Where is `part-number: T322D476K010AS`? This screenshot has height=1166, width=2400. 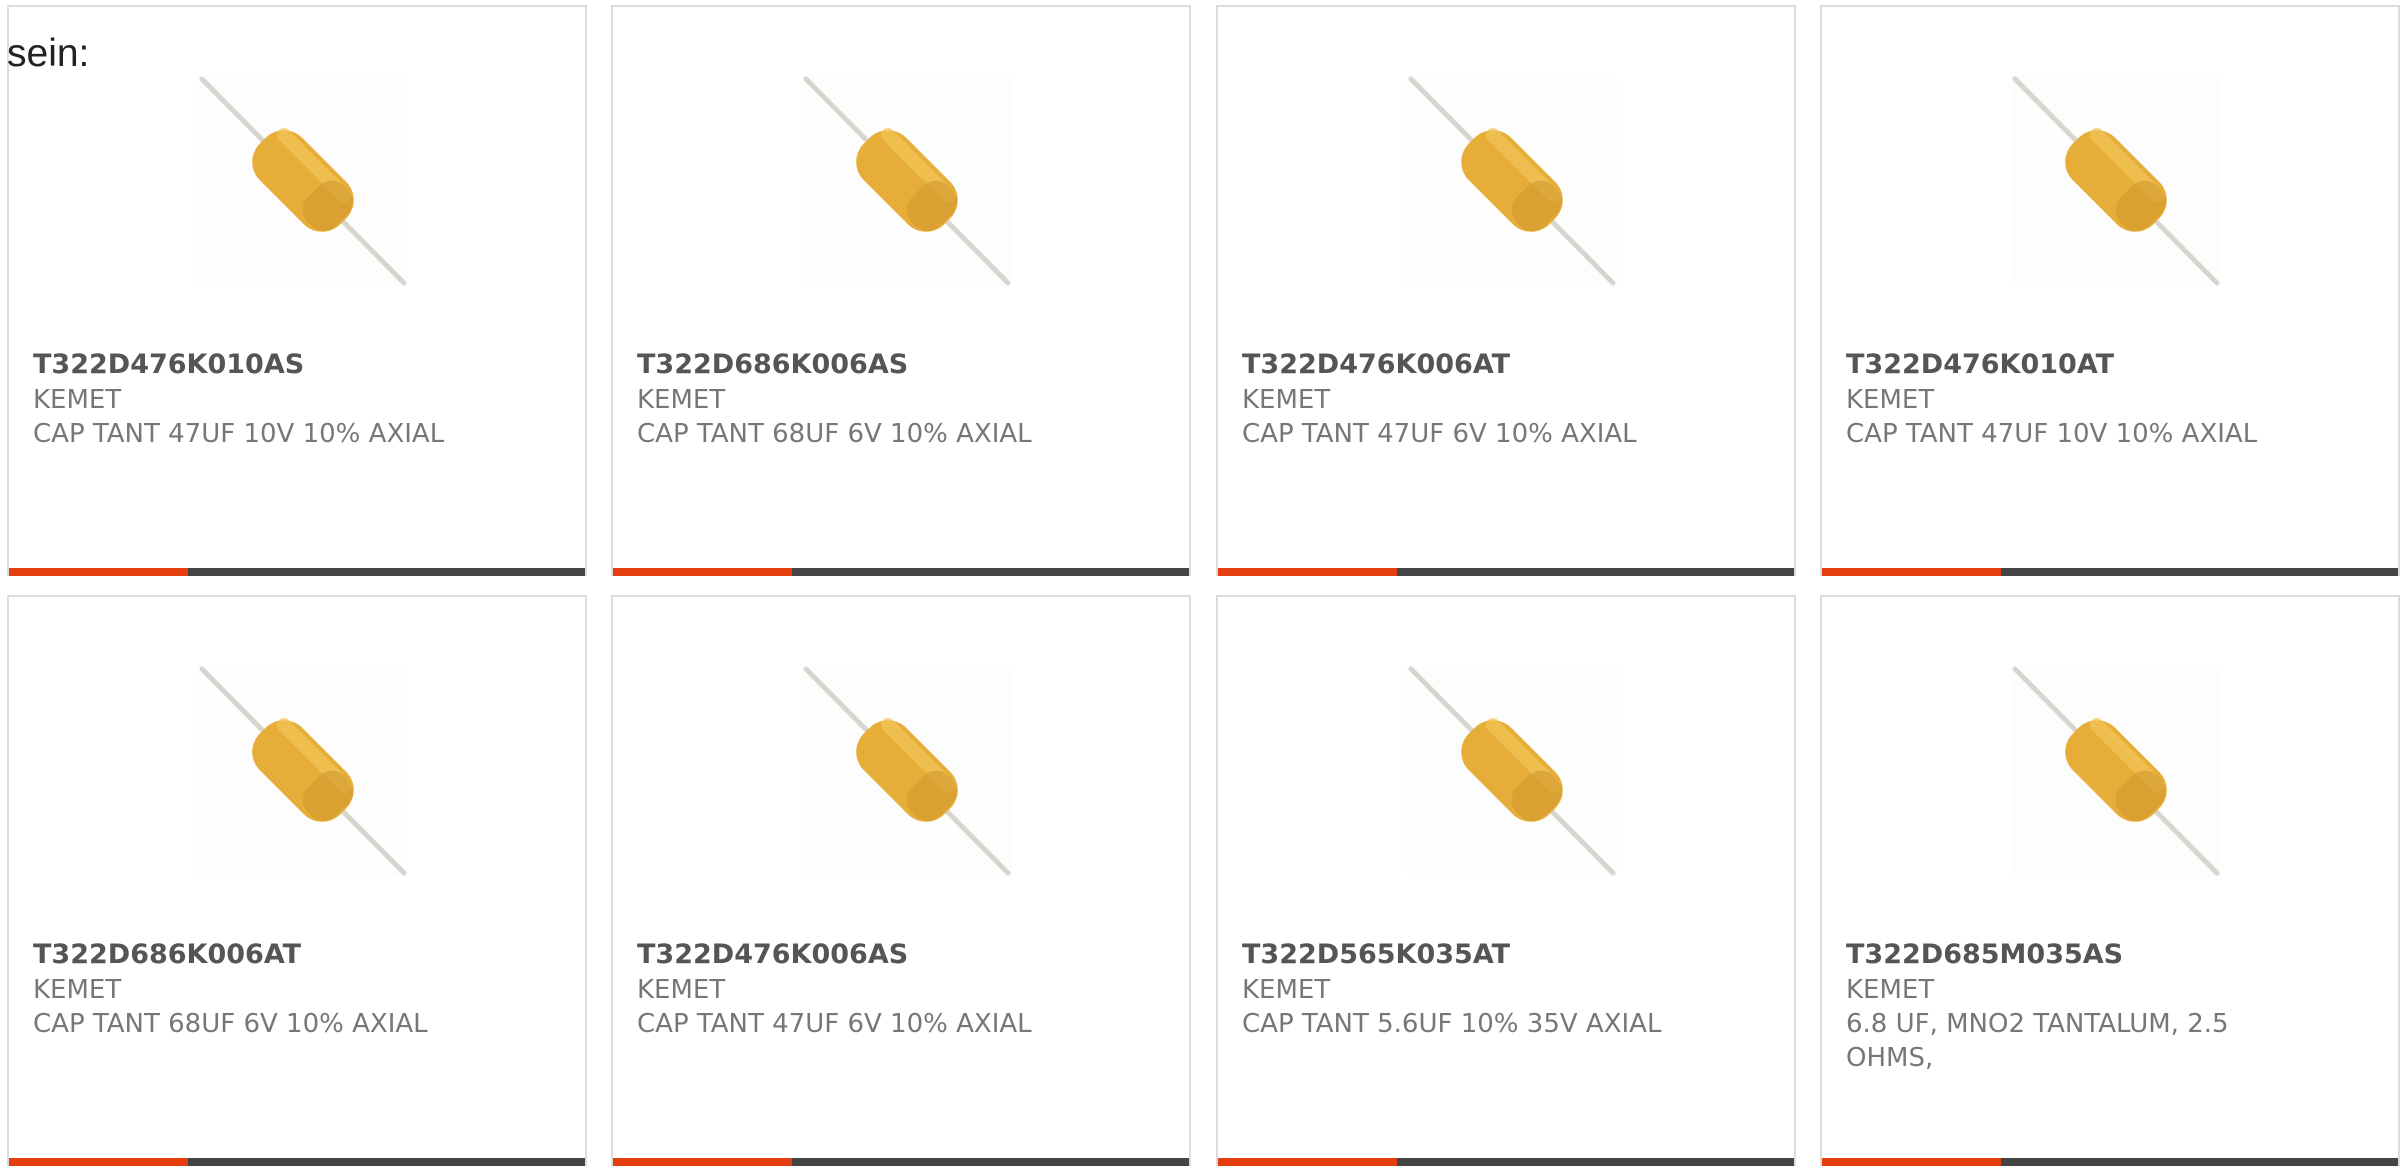 part-number: T322D476K010AS is located at coordinates (253, 365).